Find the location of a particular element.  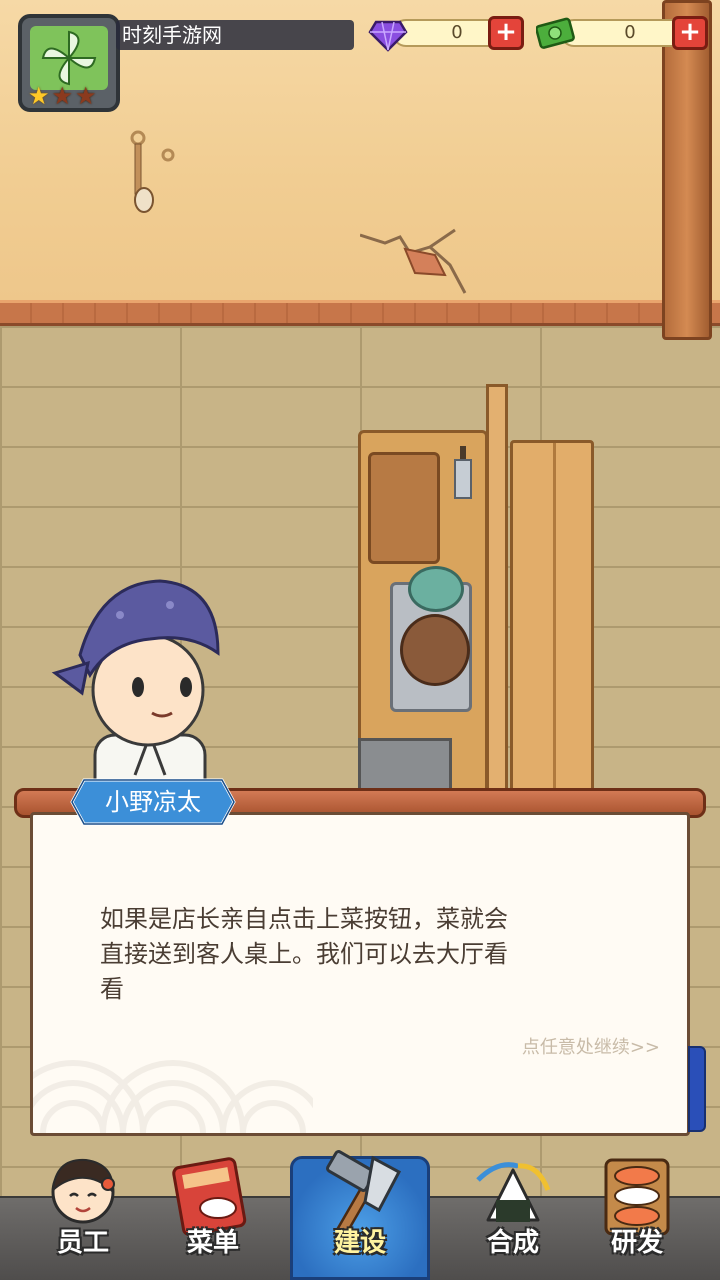

wooden-partition is located at coordinates (552, 620).